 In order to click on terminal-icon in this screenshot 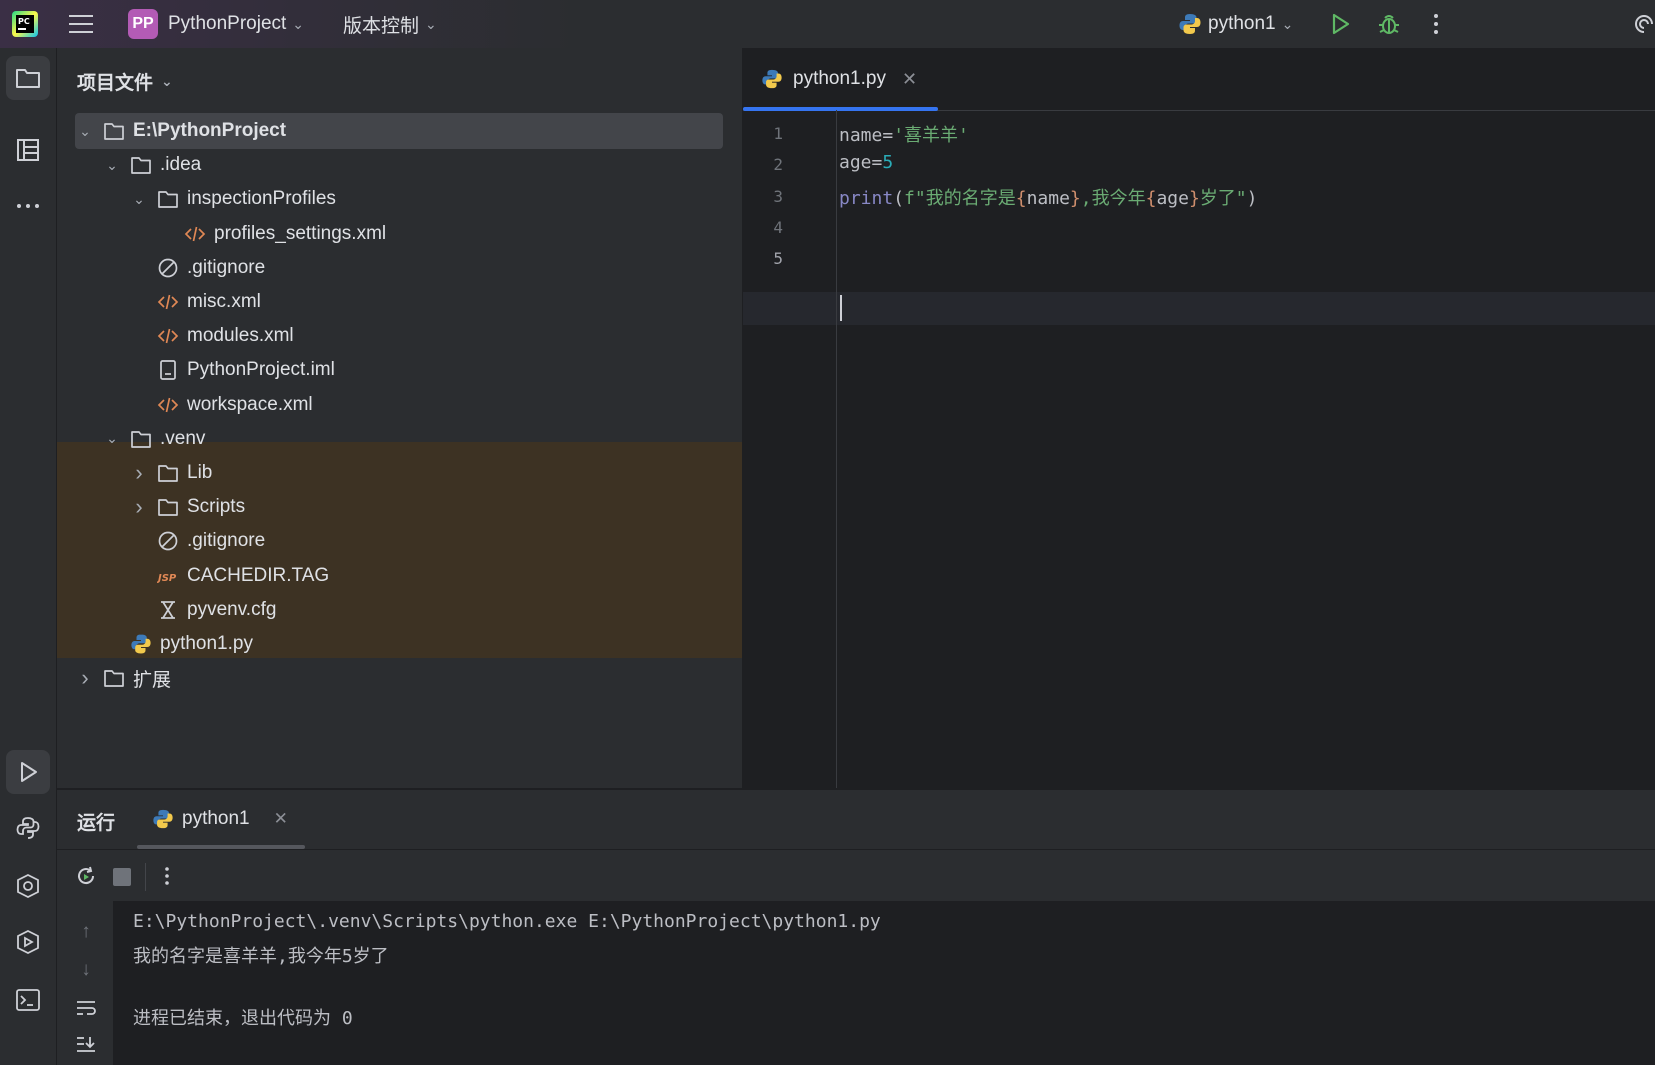, I will do `click(28, 1000)`.